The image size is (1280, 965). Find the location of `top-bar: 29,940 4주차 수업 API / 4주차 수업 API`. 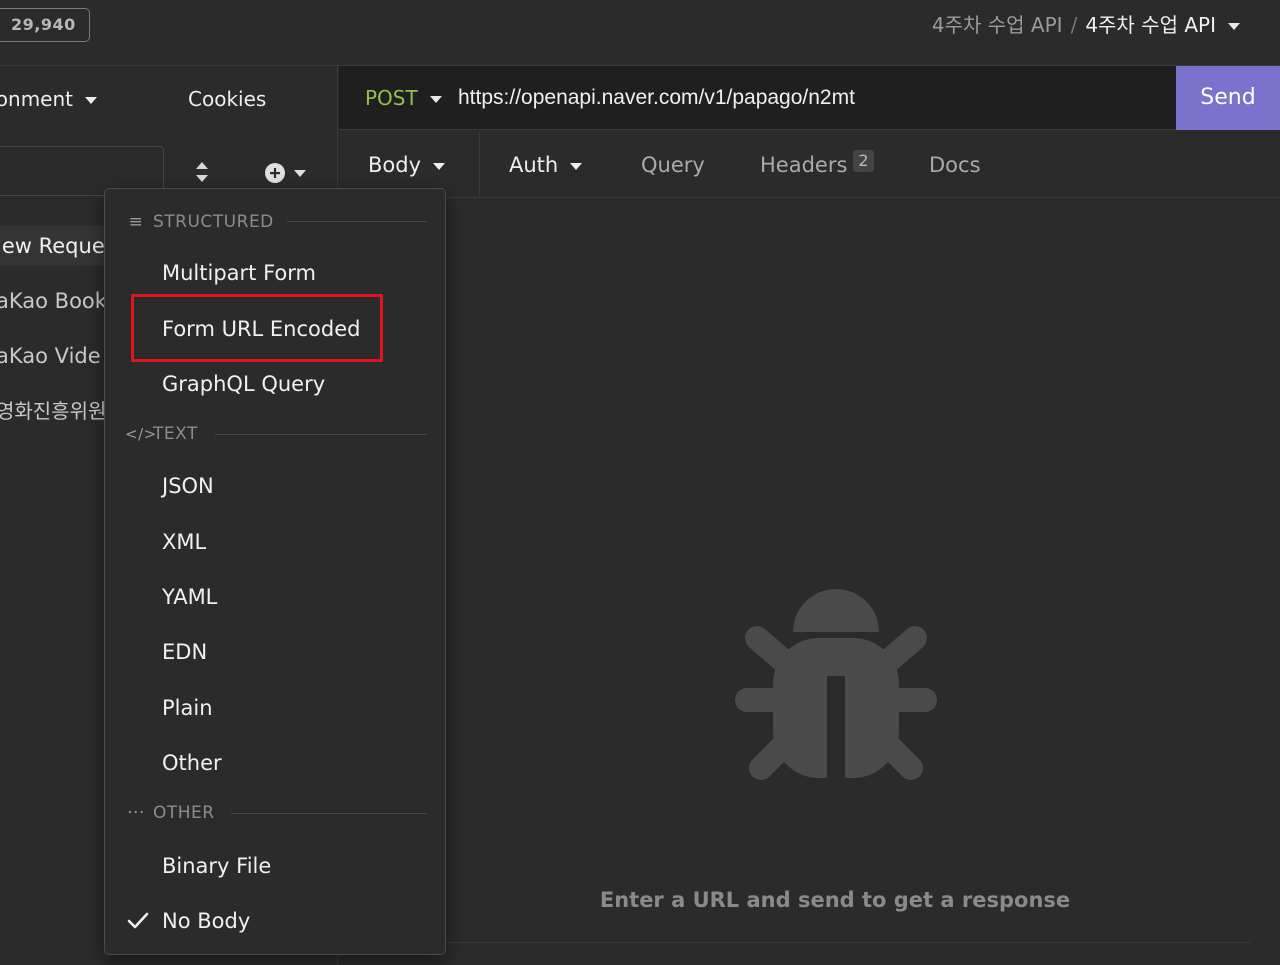

top-bar: 29,940 4주차 수업 API / 4주차 수업 API is located at coordinates (640, 33).